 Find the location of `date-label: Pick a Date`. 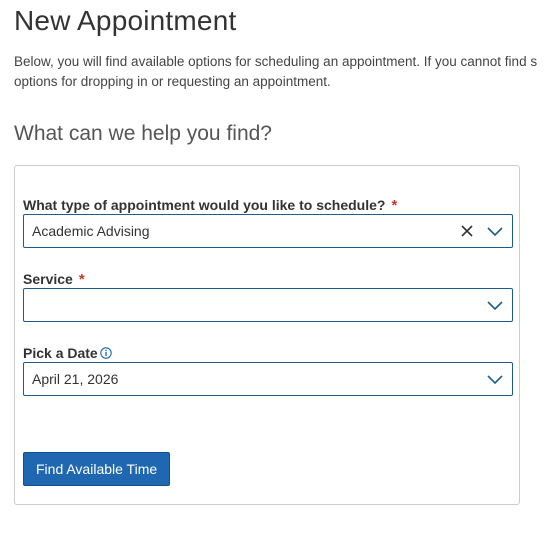

date-label: Pick a Date is located at coordinates (67, 353).